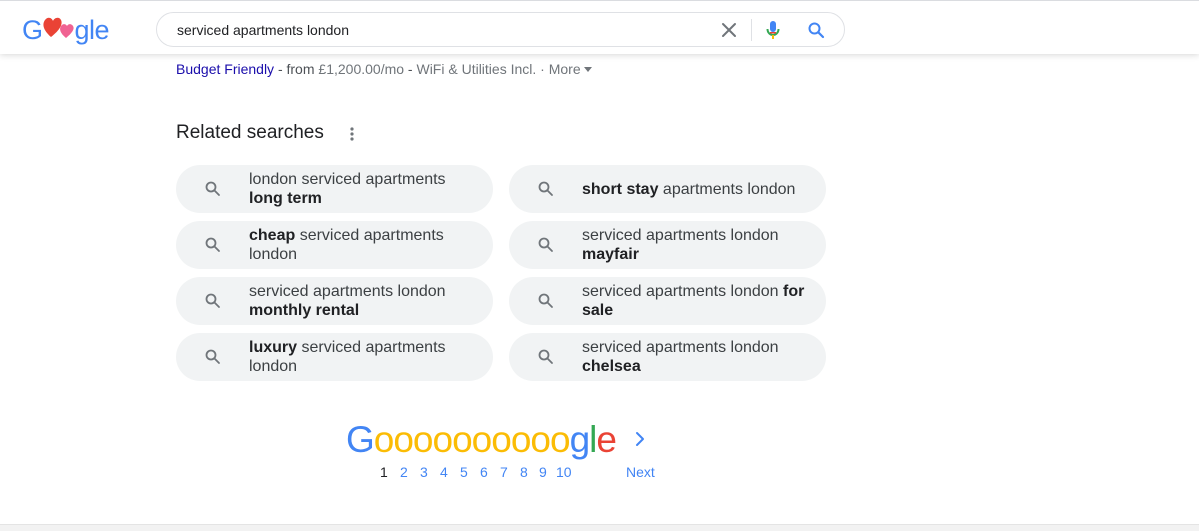 This screenshot has height=531, width=1199. What do you see at coordinates (564, 472) in the screenshot?
I see `page-link-10: 10` at bounding box center [564, 472].